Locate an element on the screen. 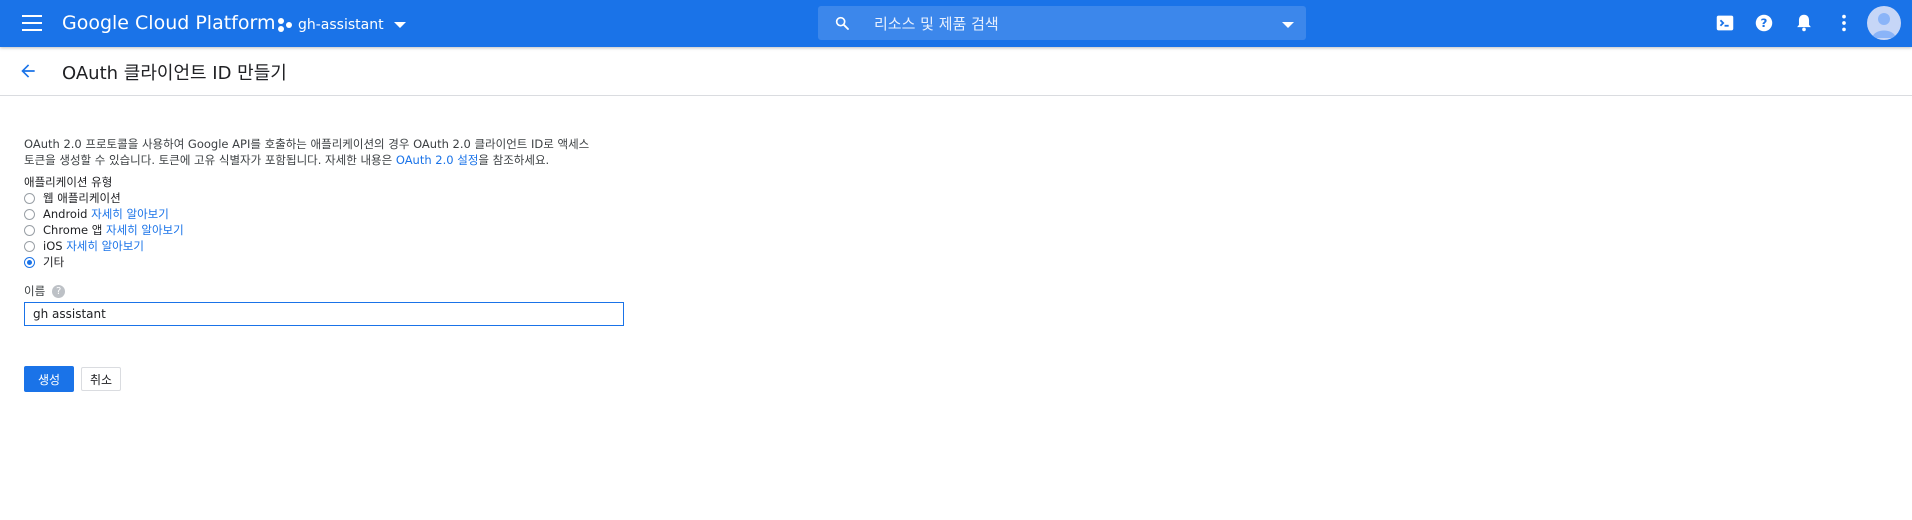 The image size is (1912, 520). project-name: gh-assistant is located at coordinates (341, 25).